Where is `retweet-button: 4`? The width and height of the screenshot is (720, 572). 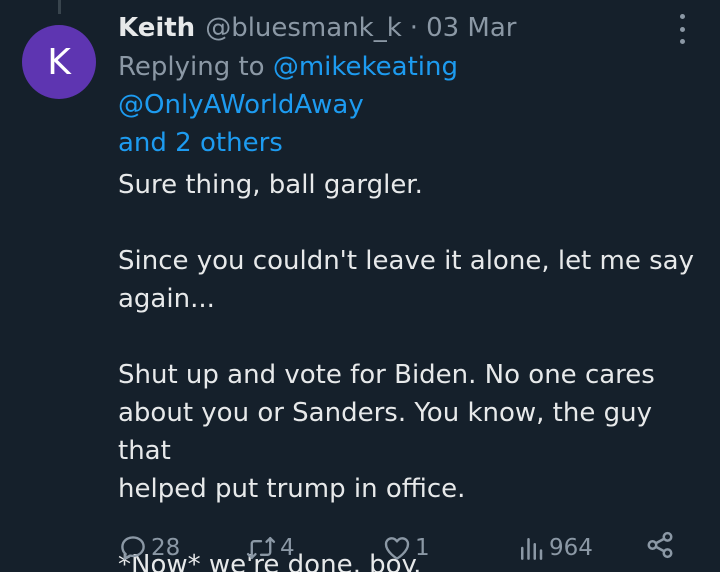
retweet-button: 4 is located at coordinates (270, 548).